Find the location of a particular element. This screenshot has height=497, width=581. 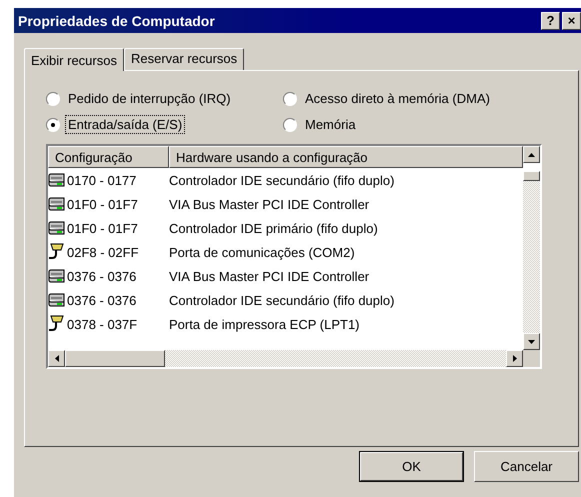

down-arrow-icon is located at coordinates (531, 342).